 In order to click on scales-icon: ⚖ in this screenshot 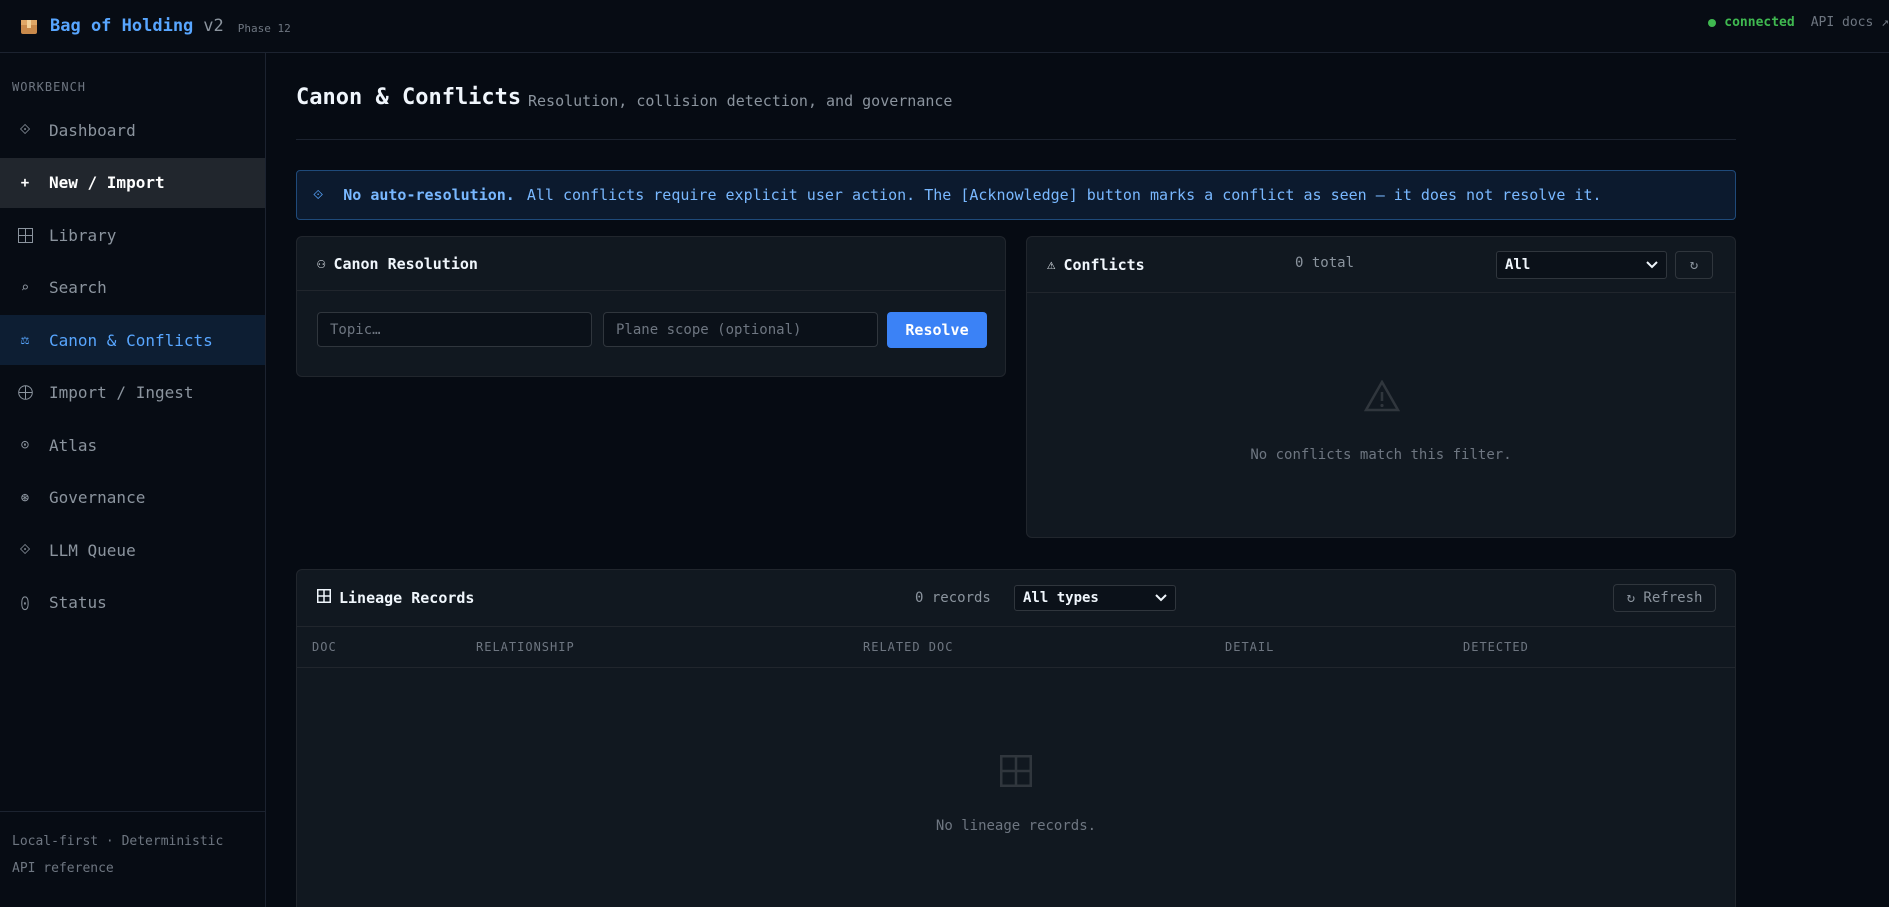, I will do `click(25, 340)`.